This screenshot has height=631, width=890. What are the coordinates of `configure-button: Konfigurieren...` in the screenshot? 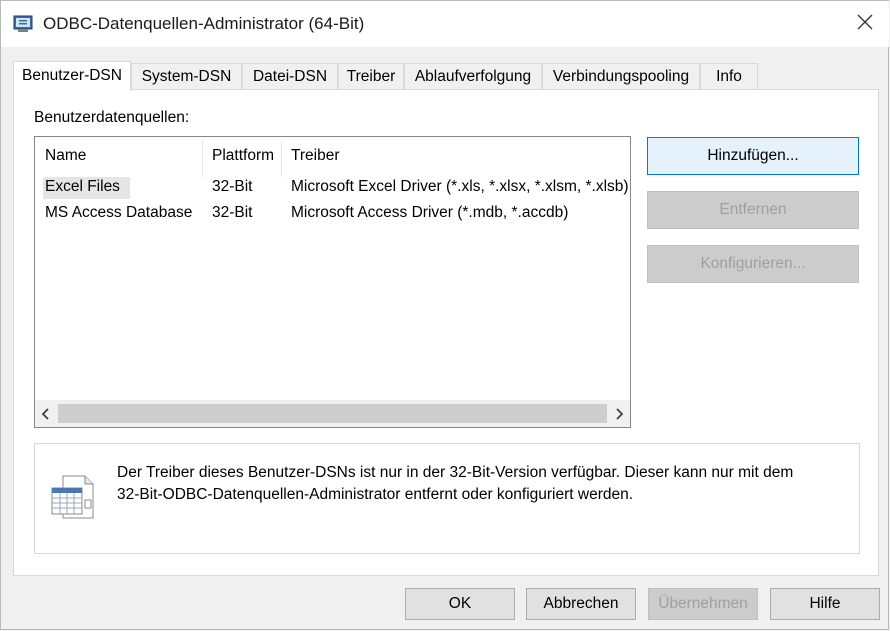 It's located at (753, 264).